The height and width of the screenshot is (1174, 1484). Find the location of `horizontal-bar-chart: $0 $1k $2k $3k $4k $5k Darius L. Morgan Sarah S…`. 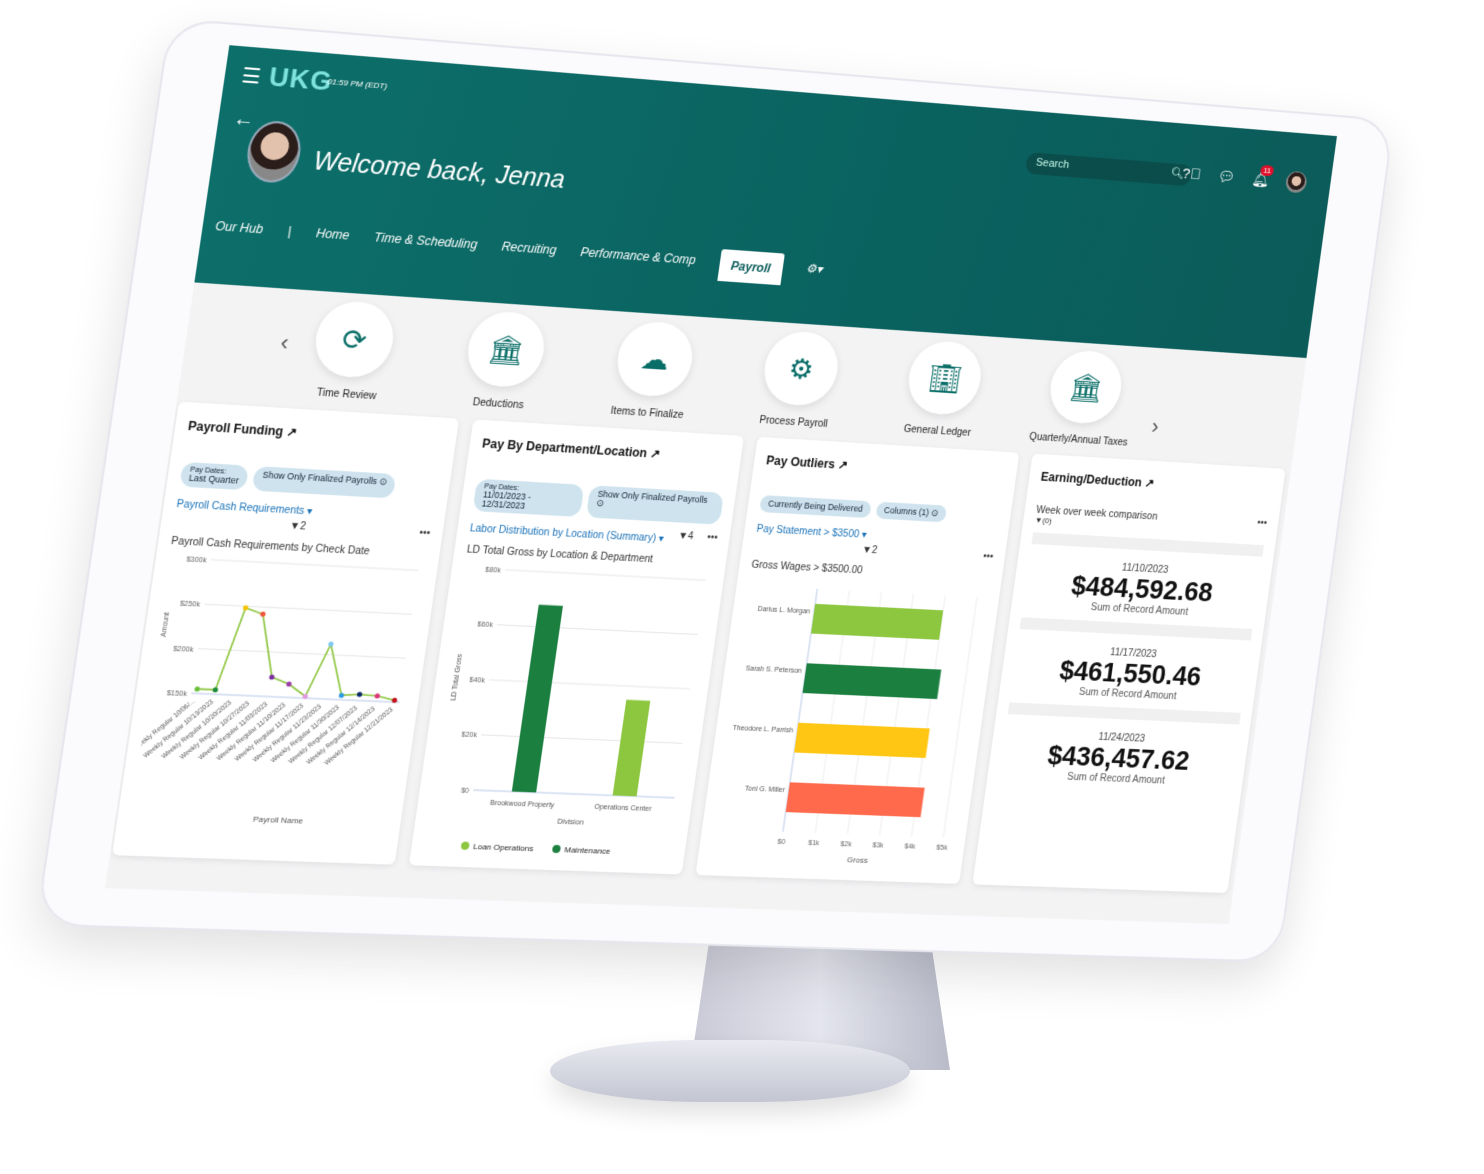

horizontal-bar-chart: $0 $1k $2k $3k $4k $5k Darius L. Morgan Sarah S… is located at coordinates (862, 717).